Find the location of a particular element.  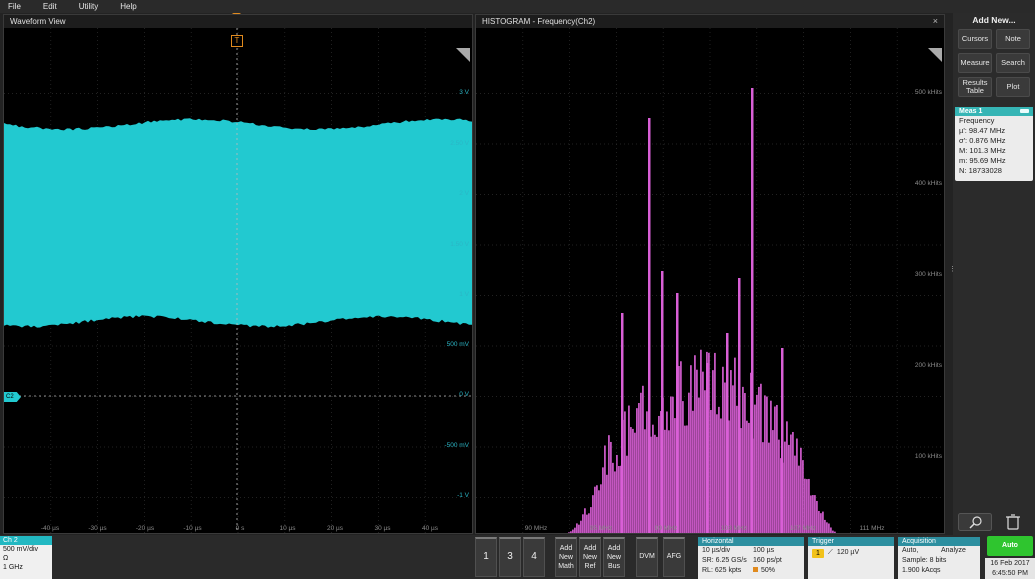

trash-icon is located at coordinates (1013, 522).